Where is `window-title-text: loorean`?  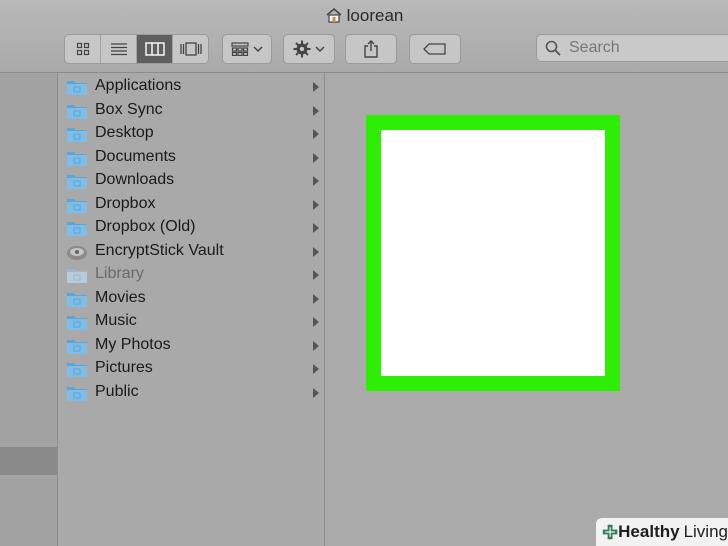
window-title-text: loorean is located at coordinates (375, 15).